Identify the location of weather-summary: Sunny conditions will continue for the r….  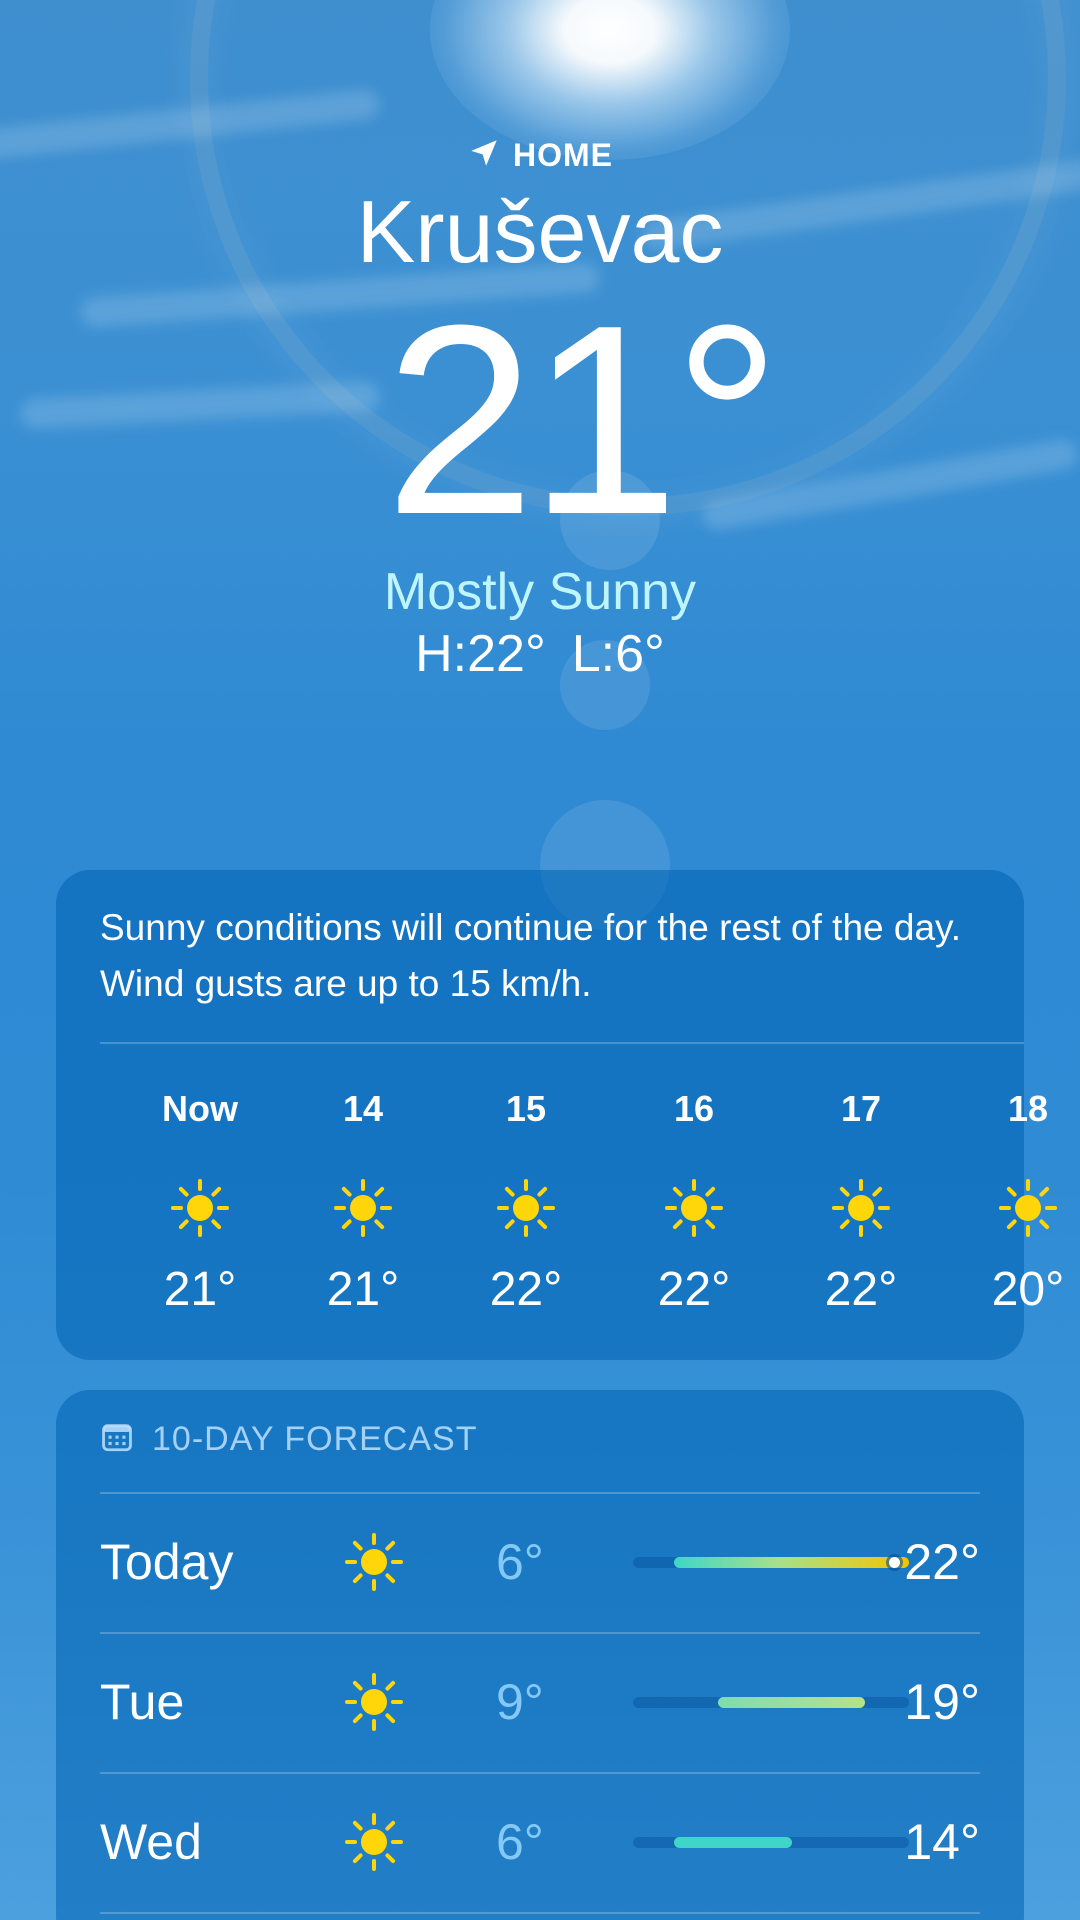
(531, 955).